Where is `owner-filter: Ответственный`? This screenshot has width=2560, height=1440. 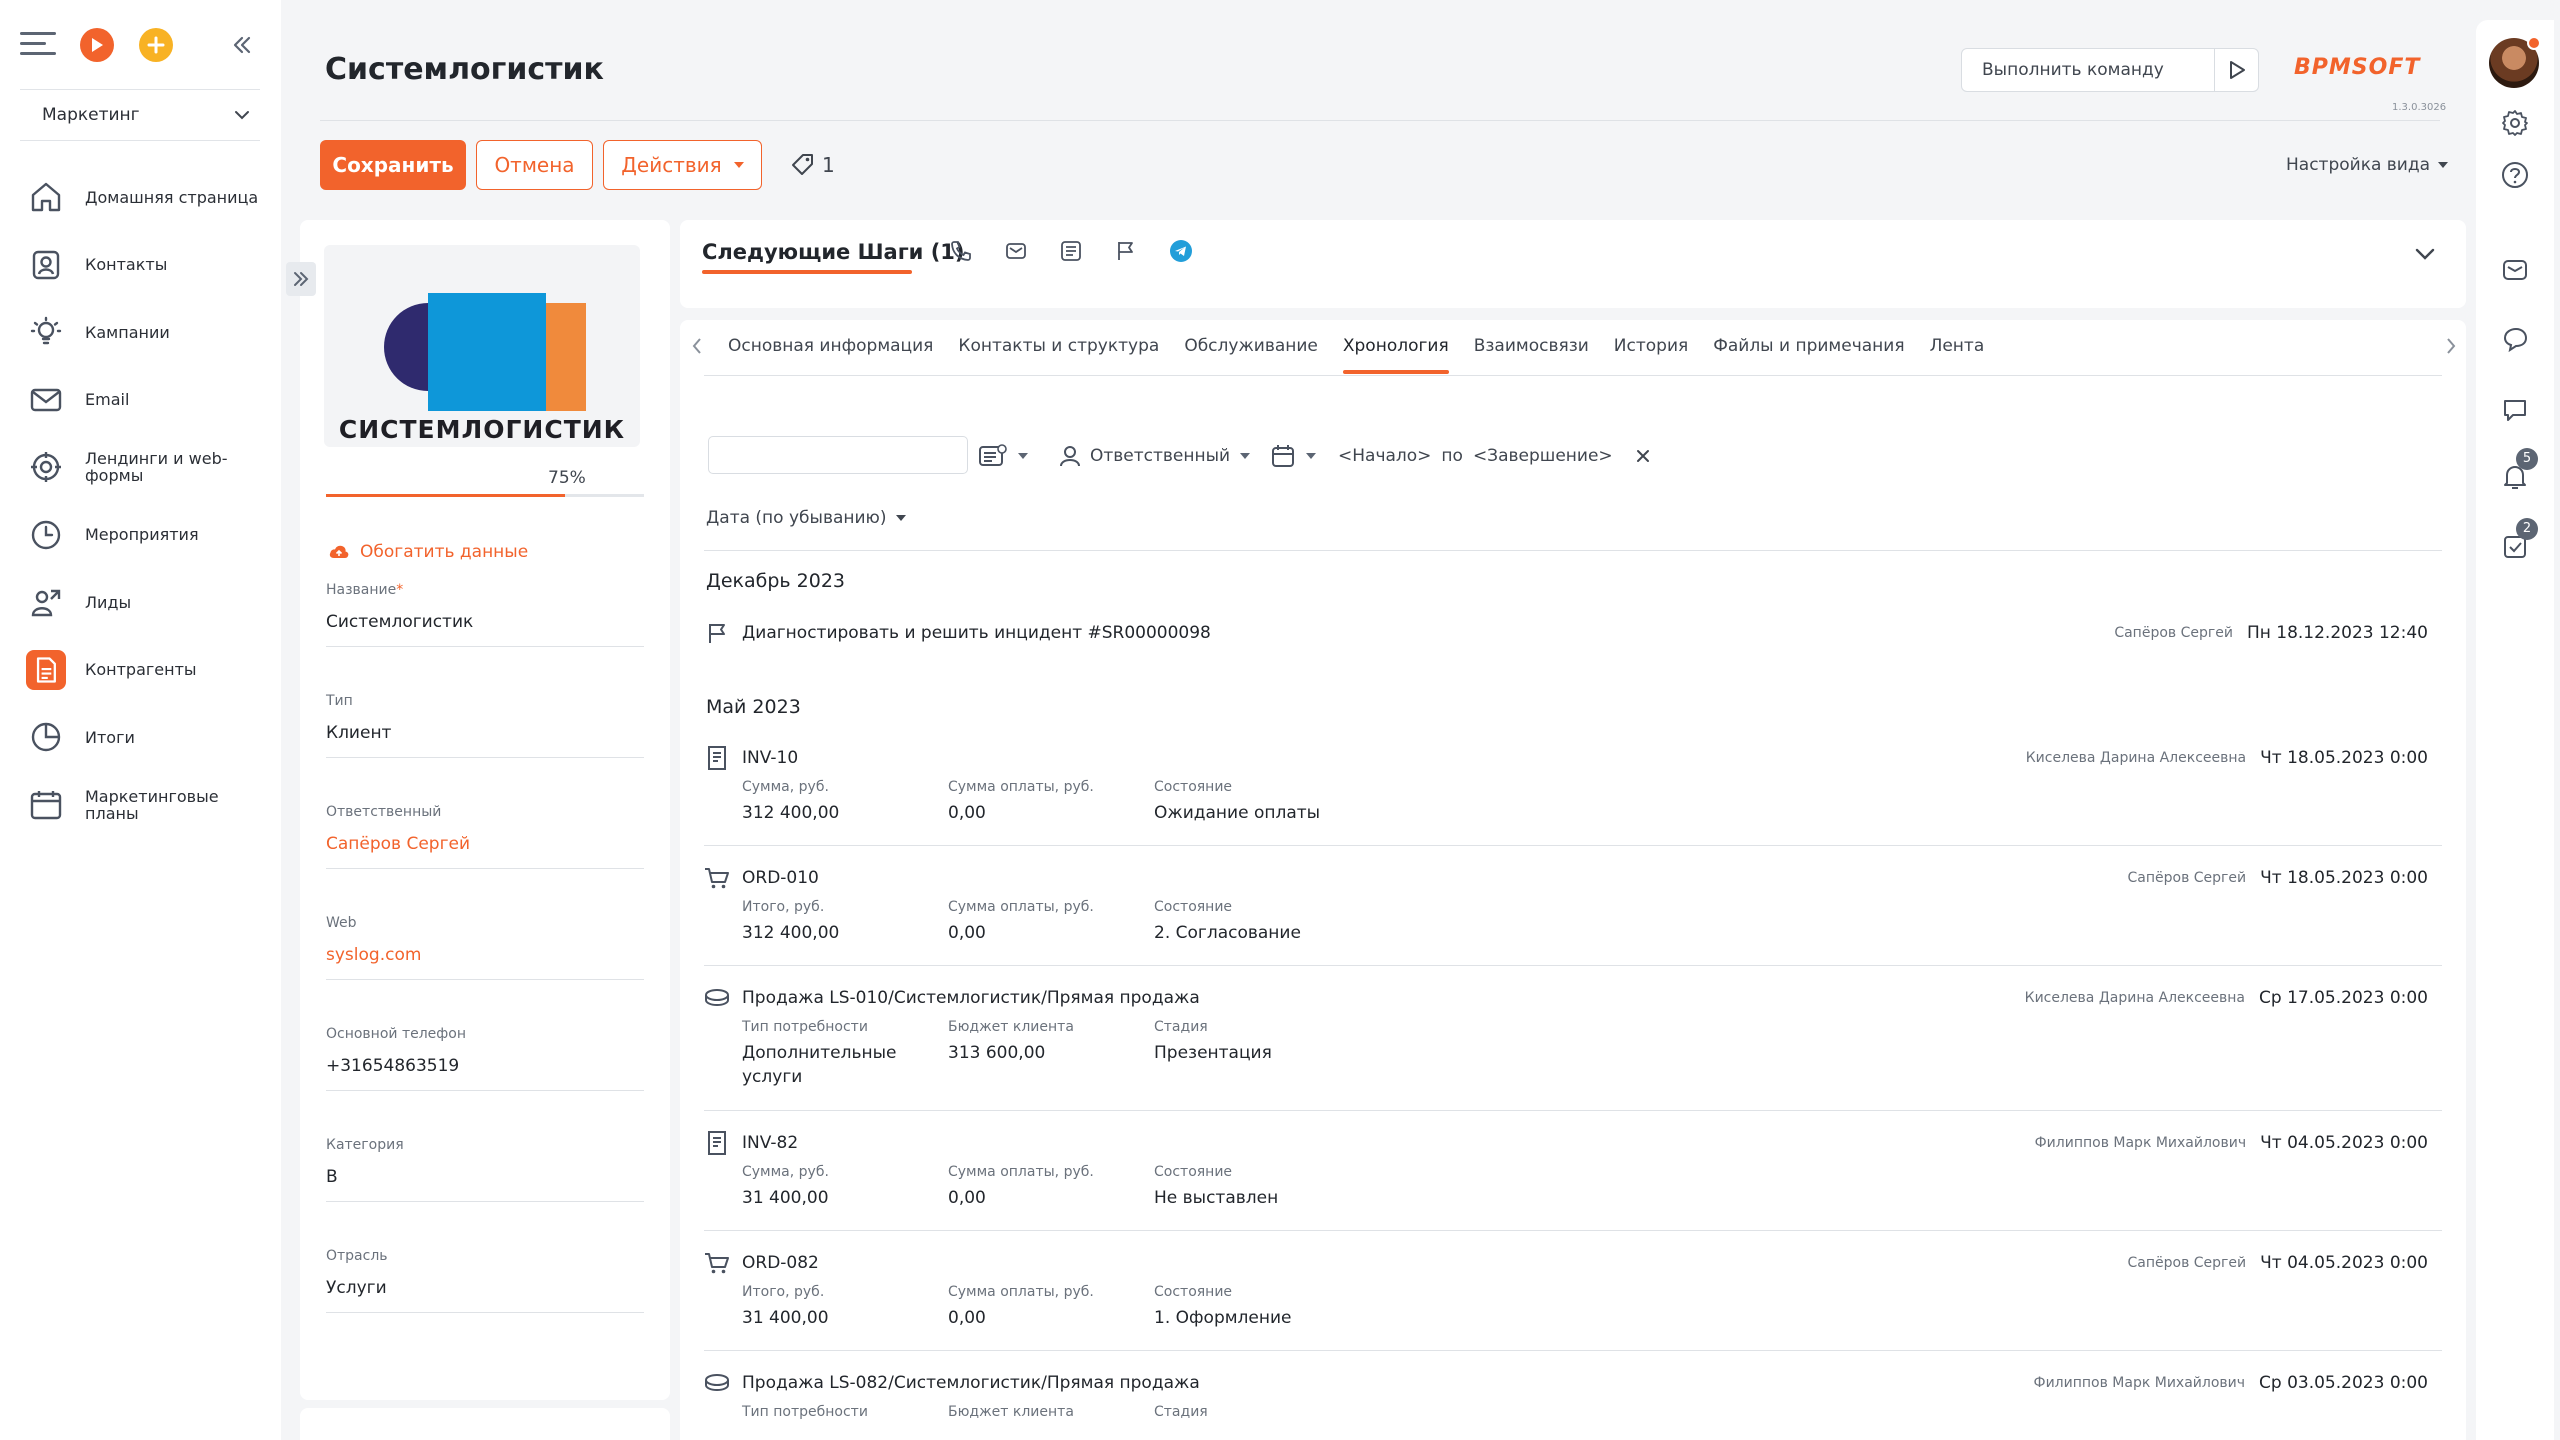 owner-filter: Ответственный is located at coordinates (1154, 456).